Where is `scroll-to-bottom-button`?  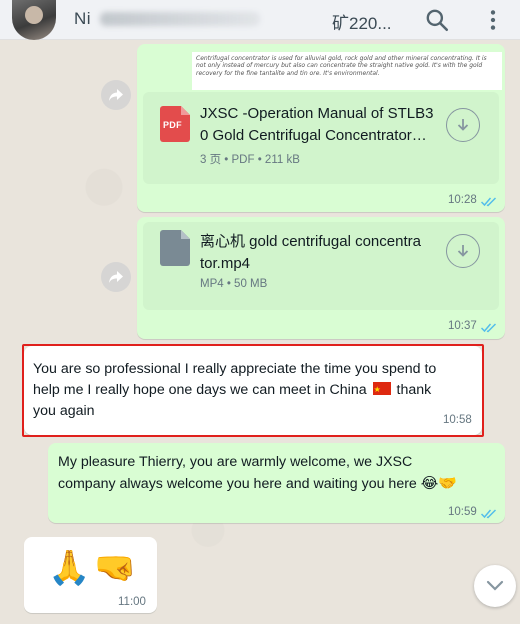
scroll-to-bottom-button is located at coordinates (495, 586).